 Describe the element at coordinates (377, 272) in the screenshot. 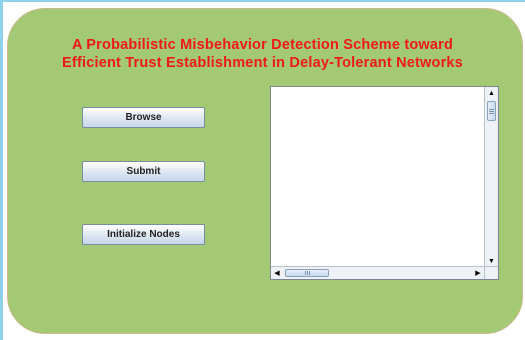

I see `horizontal-scrollbar: ◀ ▶` at that location.